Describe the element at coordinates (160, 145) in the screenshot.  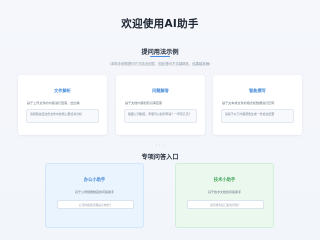
I see `pagination-dots: • • •` at that location.